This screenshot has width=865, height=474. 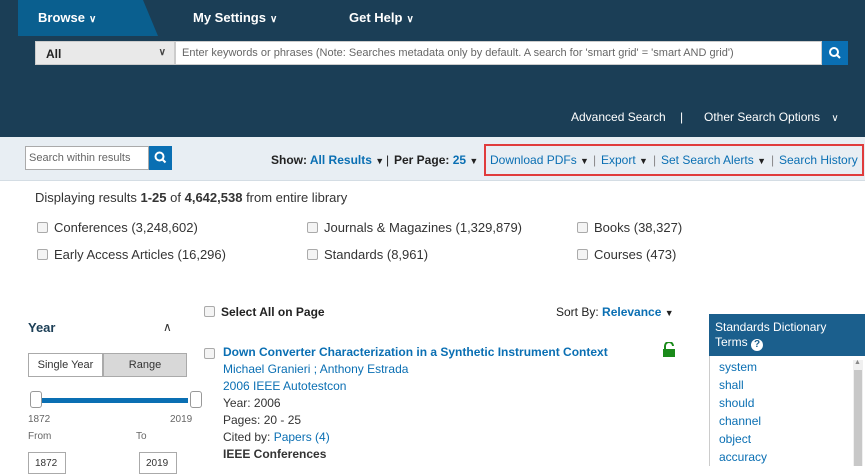 I want to click on scrollbar-thumb, so click(x=858, y=418).